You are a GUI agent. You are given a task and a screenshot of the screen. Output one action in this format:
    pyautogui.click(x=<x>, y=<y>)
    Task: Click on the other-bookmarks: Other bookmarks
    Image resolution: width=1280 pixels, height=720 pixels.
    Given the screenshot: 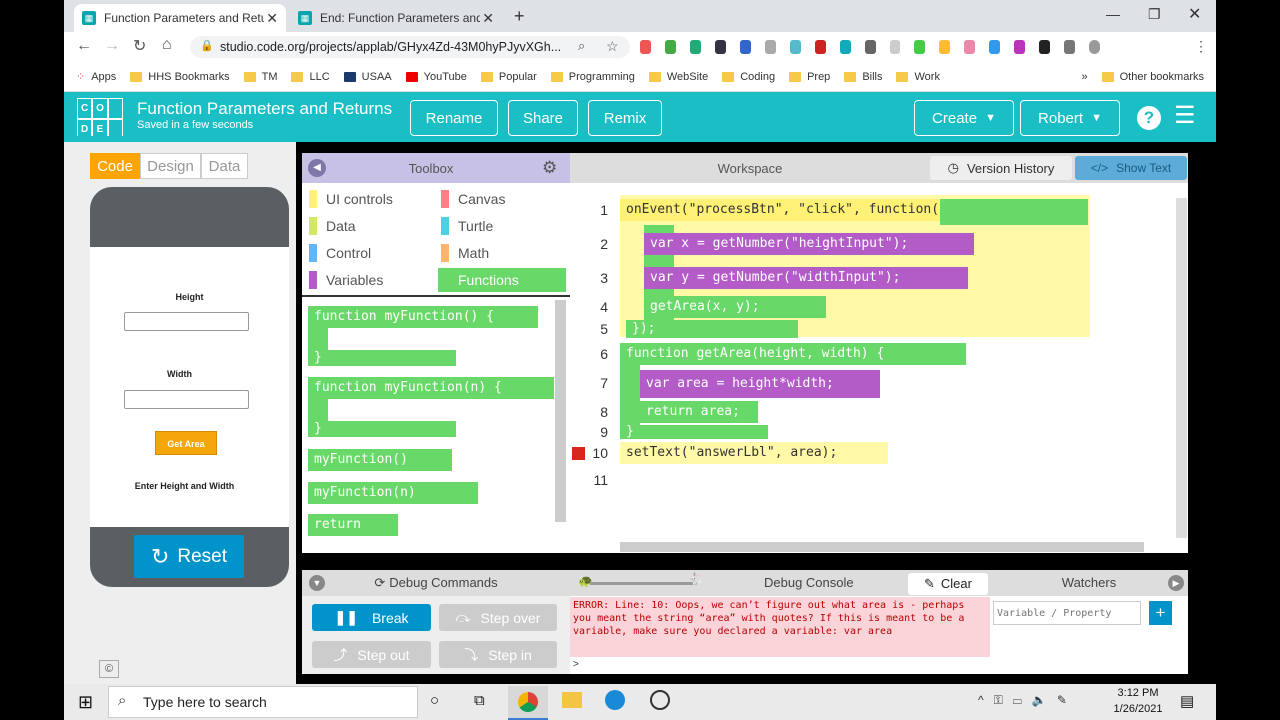 What is the action you would take?
    pyautogui.click(x=1152, y=77)
    